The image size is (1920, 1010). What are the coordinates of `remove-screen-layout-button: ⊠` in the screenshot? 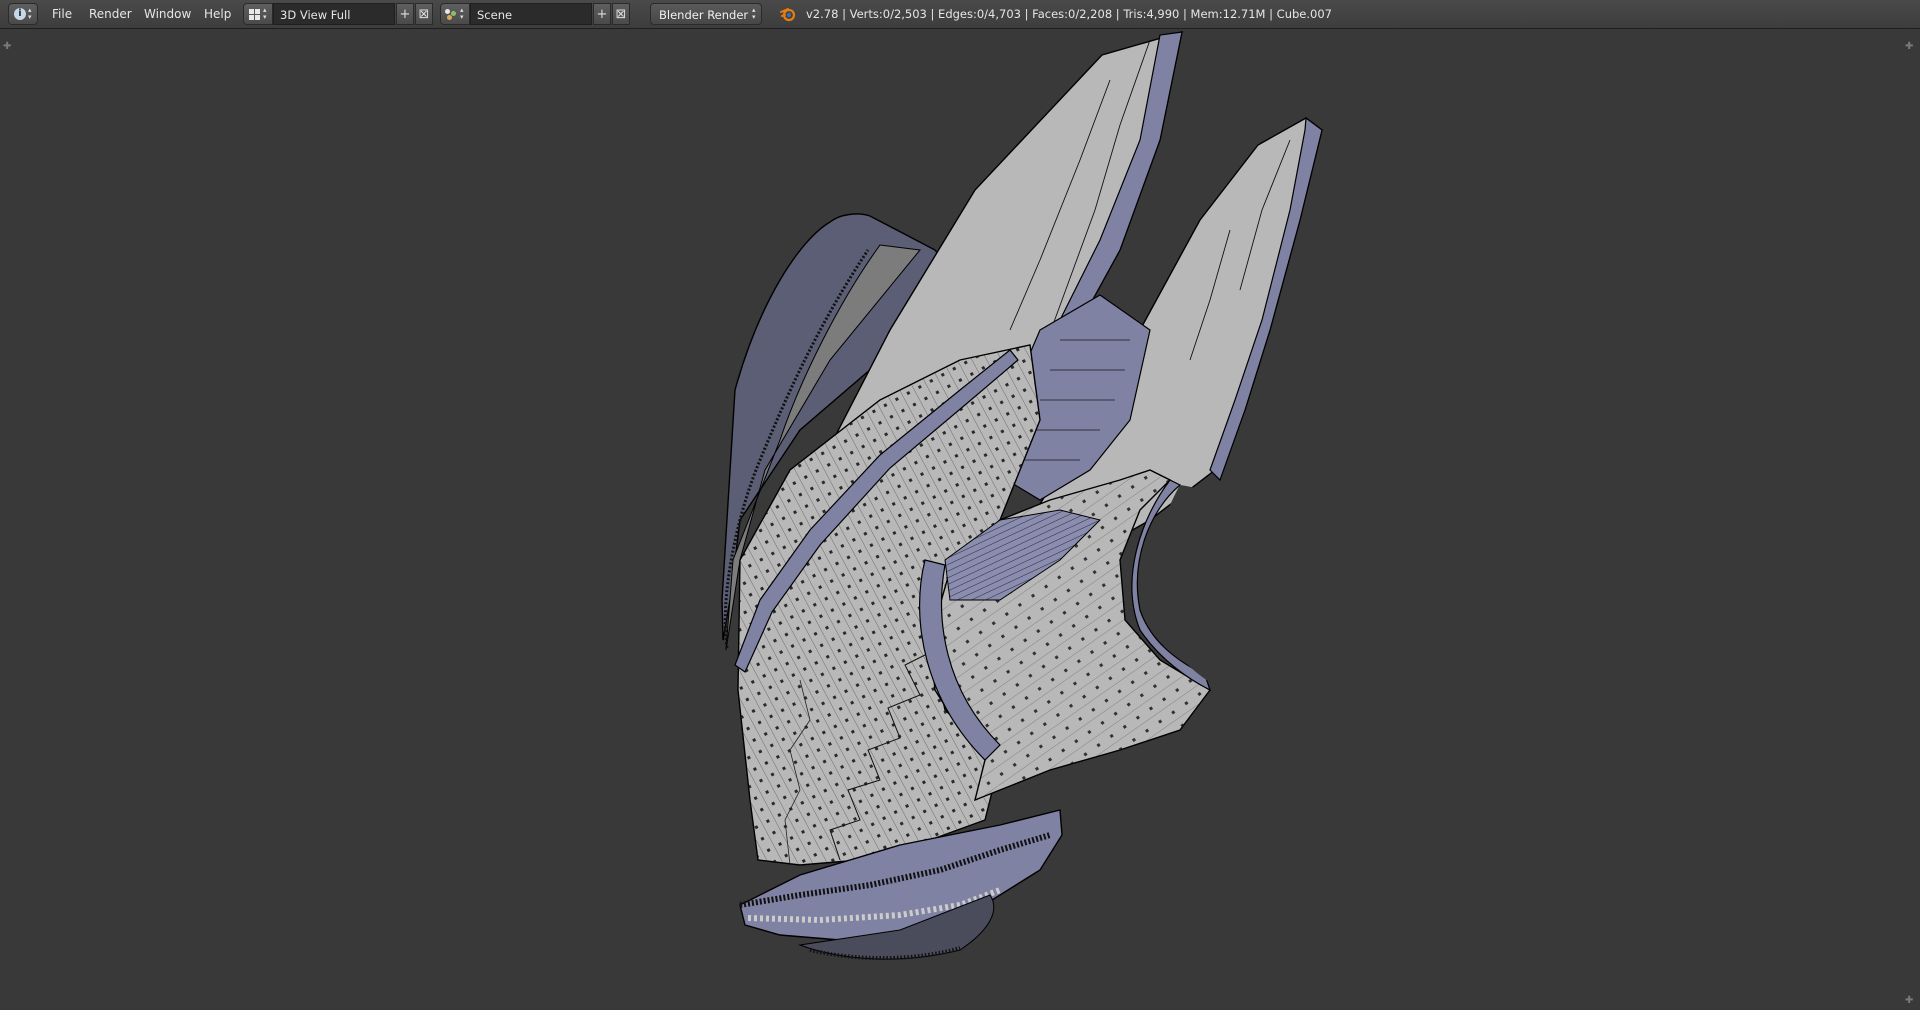 It's located at (424, 14).